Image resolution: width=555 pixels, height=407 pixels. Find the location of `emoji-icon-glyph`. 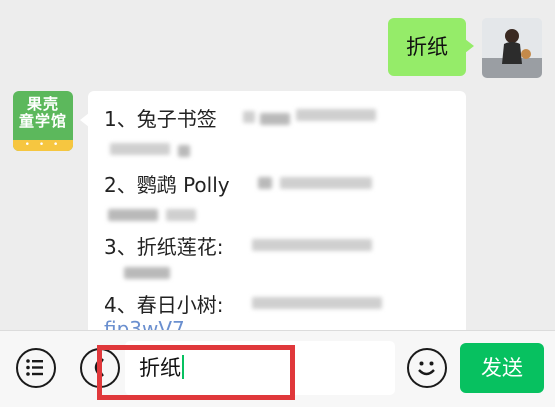

emoji-icon-glyph is located at coordinates (426, 368).